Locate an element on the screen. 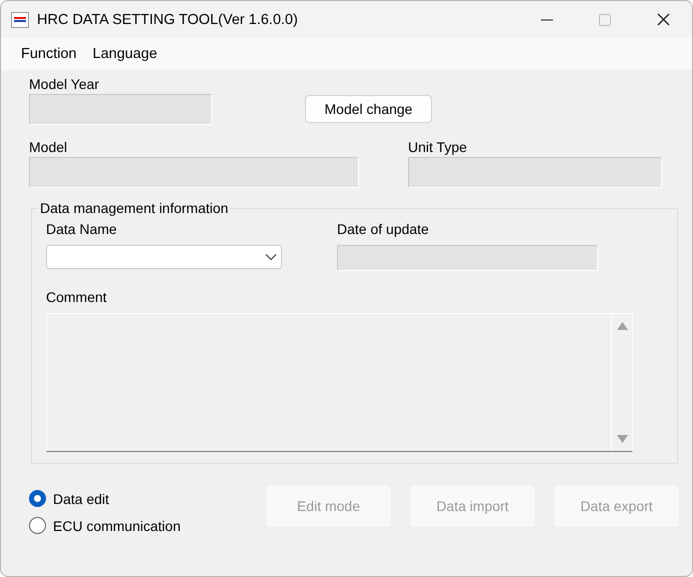  scroll-down-icon is located at coordinates (622, 439).